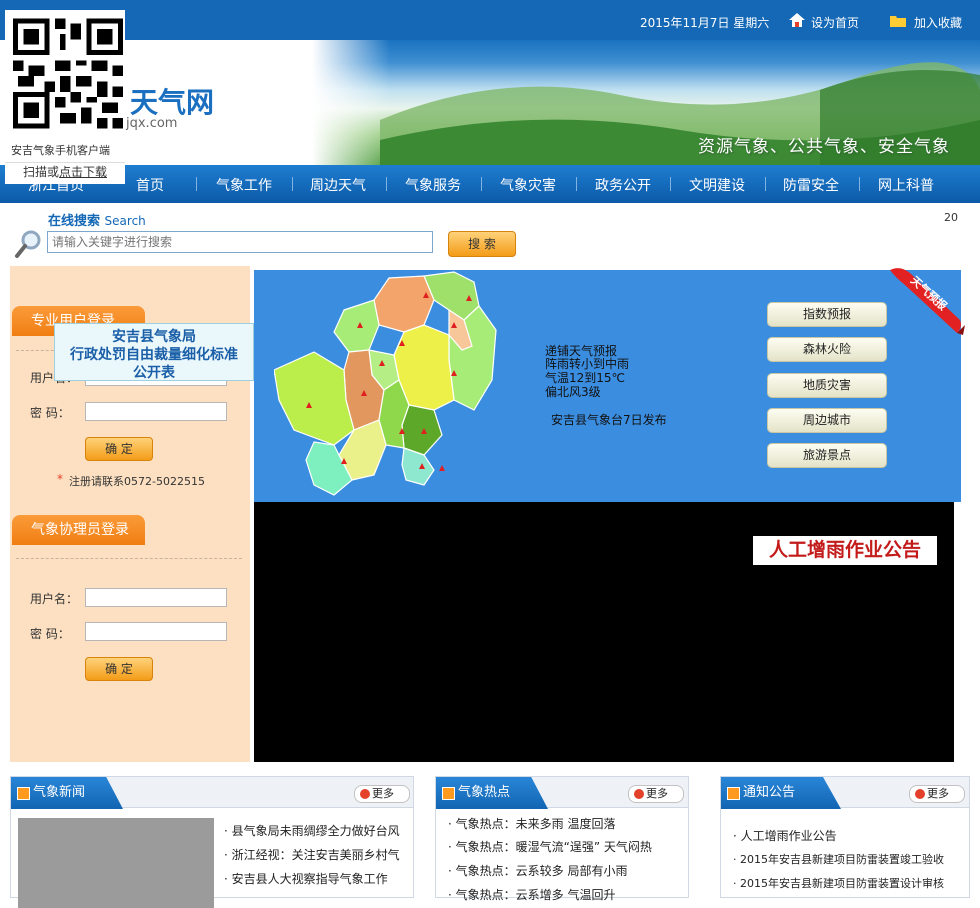  Describe the element at coordinates (78, 530) in the screenshot. I see `helper-login-tab: 气象协理员登录` at that location.